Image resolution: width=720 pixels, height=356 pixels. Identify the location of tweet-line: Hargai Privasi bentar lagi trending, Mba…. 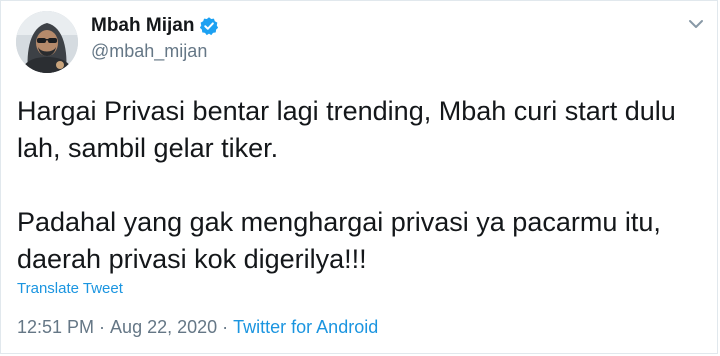
(346, 111).